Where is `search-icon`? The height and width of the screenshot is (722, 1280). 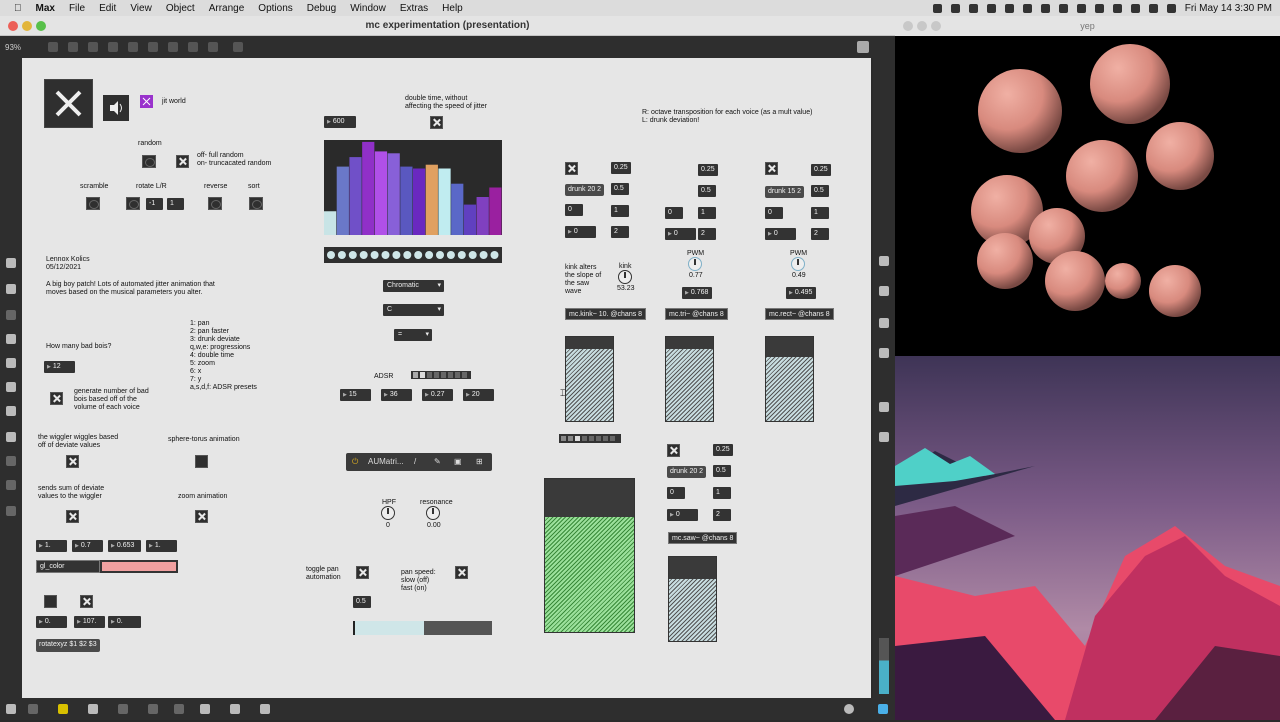 search-icon is located at coordinates (884, 261).